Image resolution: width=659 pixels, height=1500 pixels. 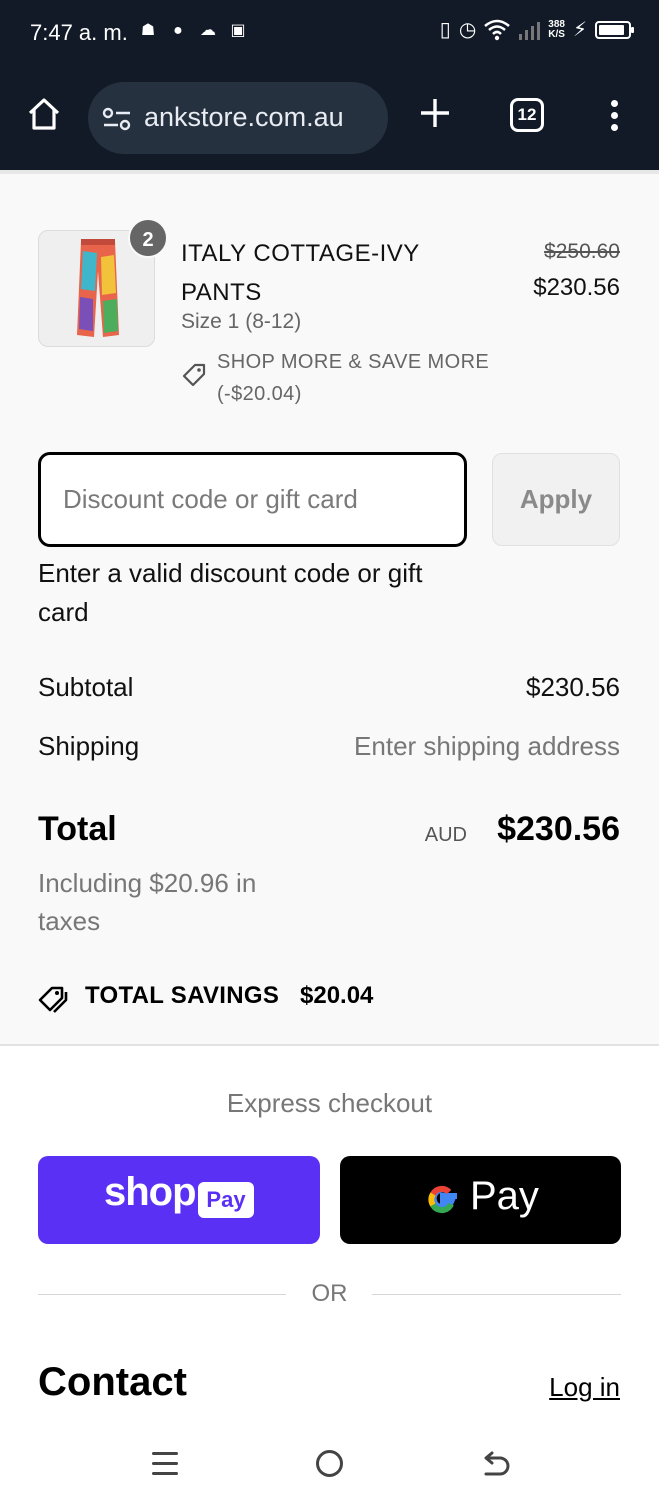 What do you see at coordinates (112, 1382) in the screenshot?
I see `contact-heading: Contact` at bounding box center [112, 1382].